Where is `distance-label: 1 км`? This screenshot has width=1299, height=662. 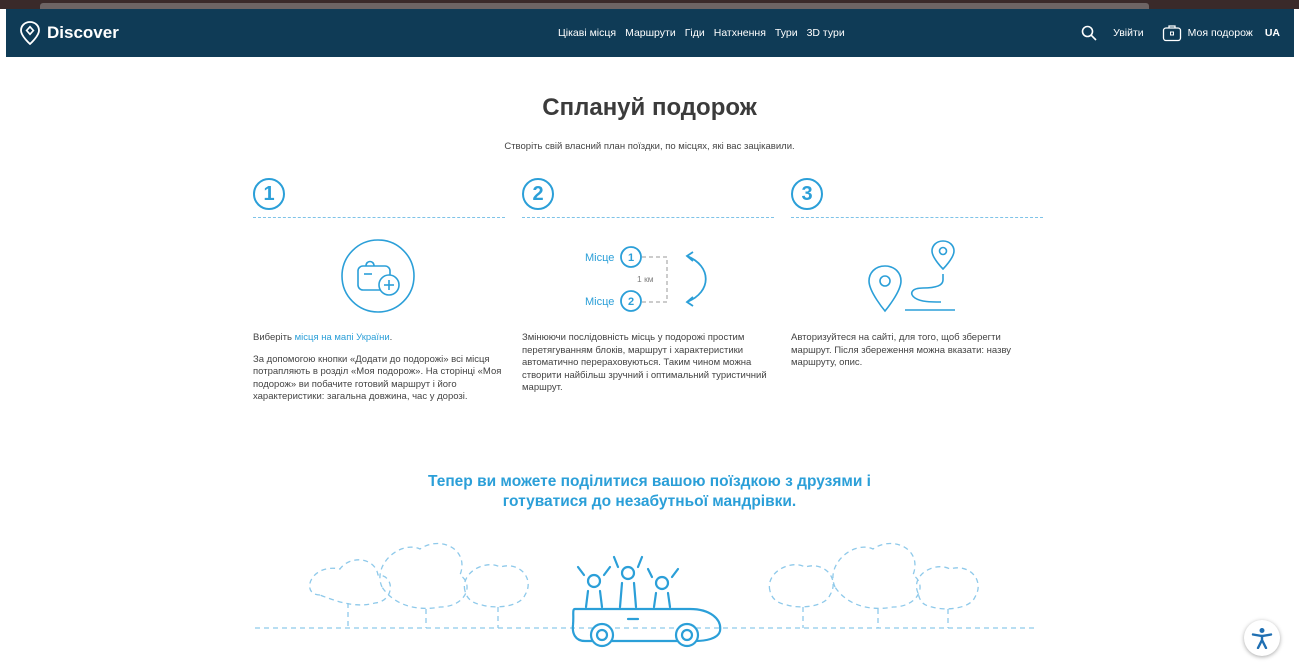 distance-label: 1 км is located at coordinates (645, 279).